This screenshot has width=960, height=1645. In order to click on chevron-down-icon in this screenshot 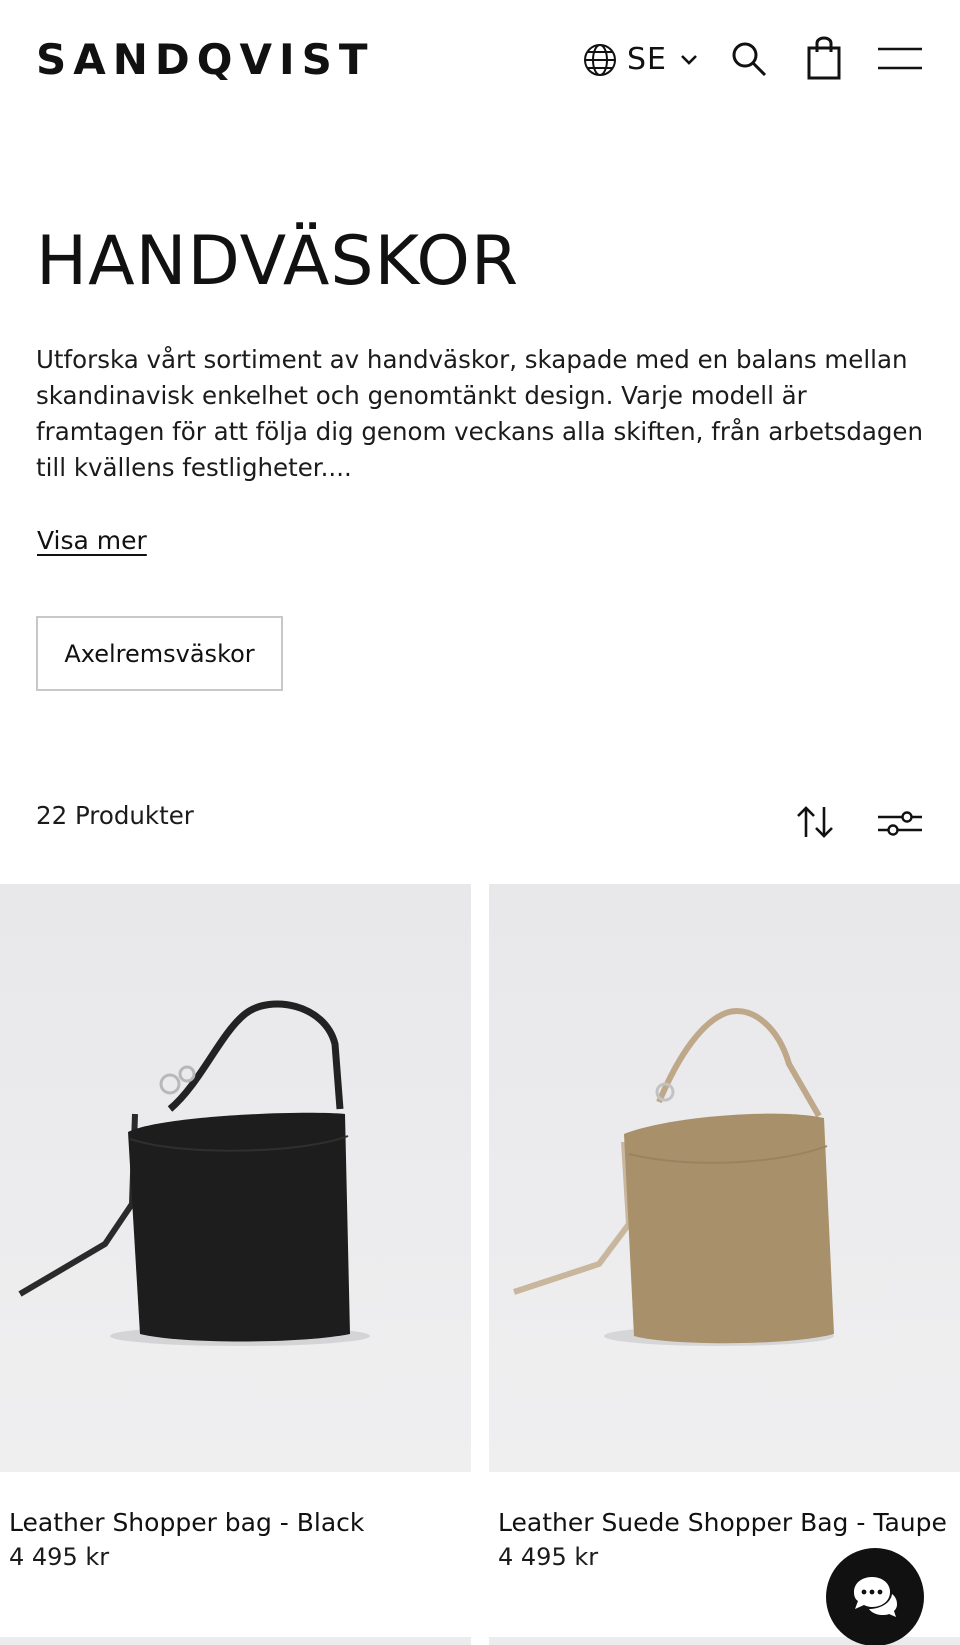, I will do `click(689, 60)`.